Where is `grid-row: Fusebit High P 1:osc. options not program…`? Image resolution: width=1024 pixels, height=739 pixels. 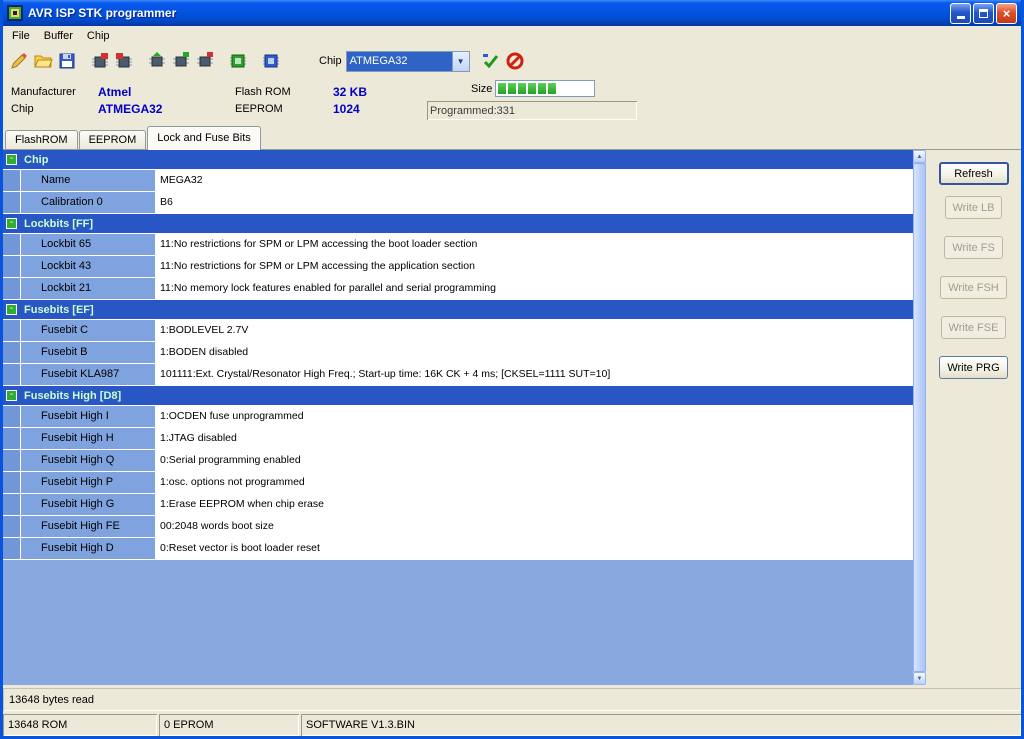 grid-row: Fusebit High P 1:osc. options not program… is located at coordinates (458, 483).